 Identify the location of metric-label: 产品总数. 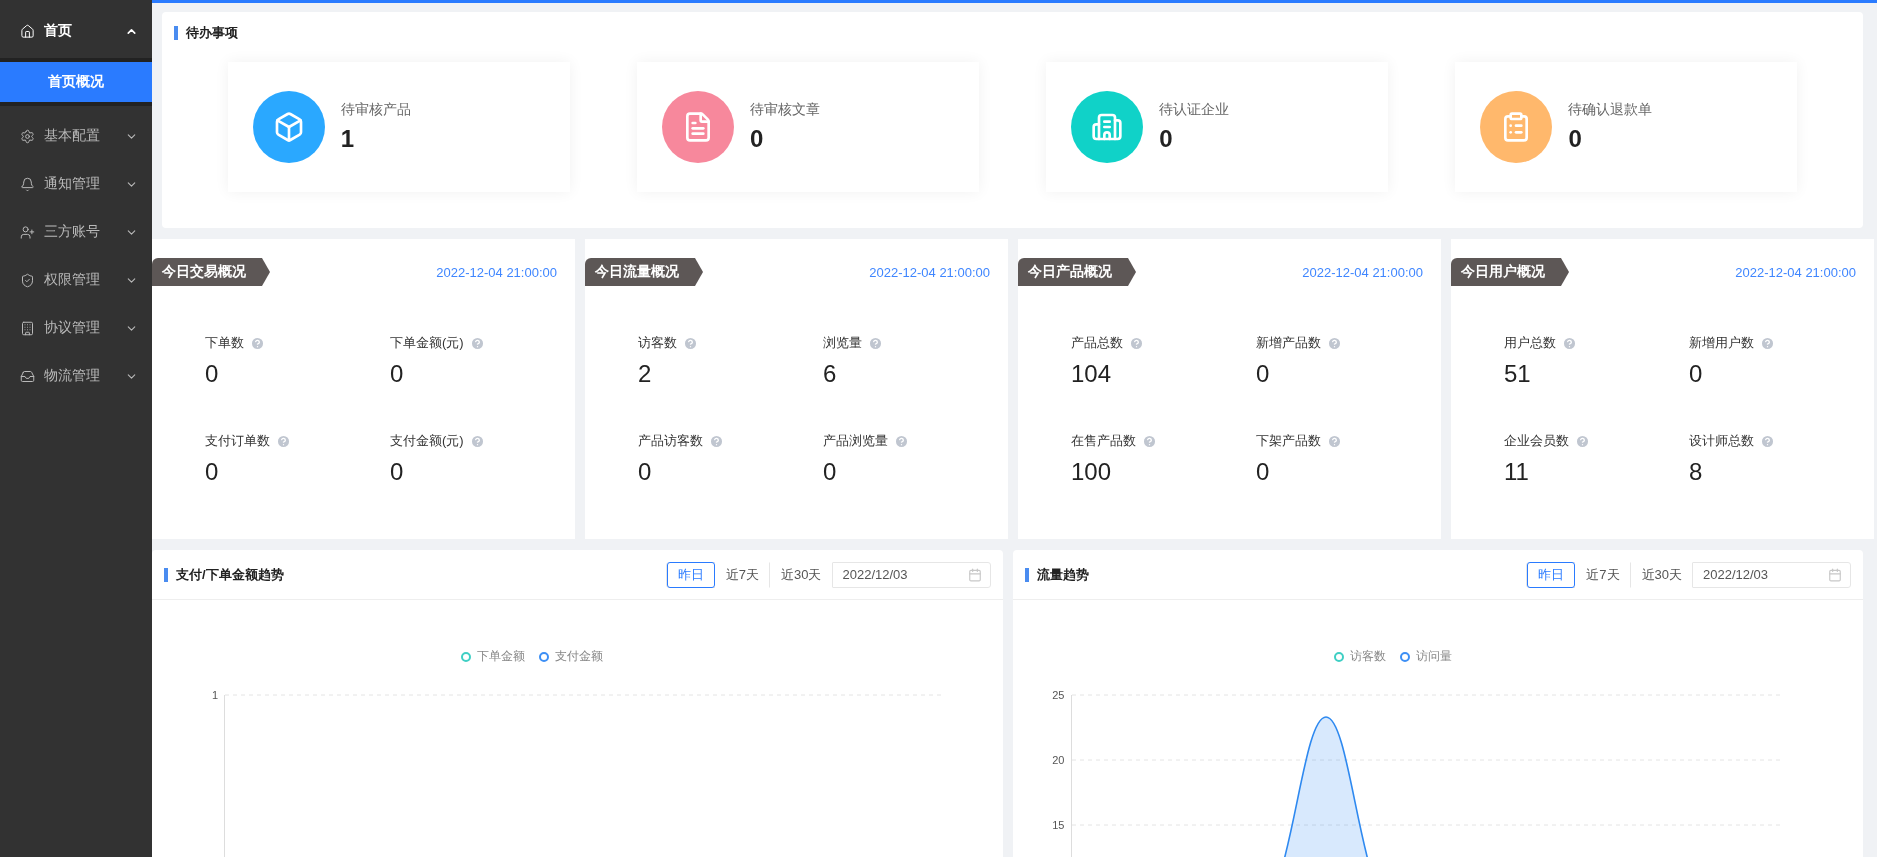
(1097, 343).